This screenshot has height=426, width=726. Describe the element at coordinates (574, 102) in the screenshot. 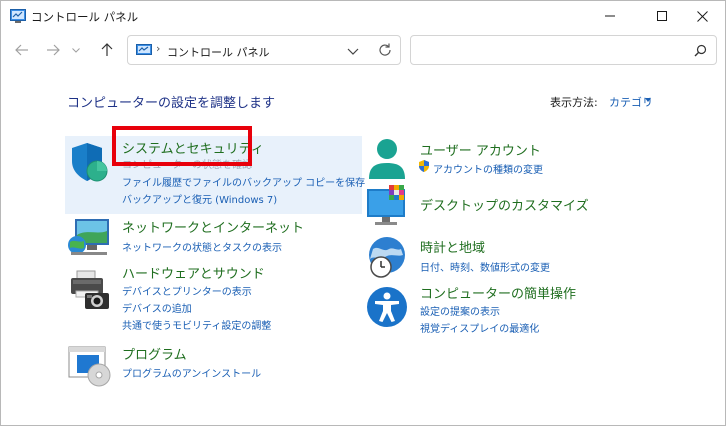

I see `view-by-label: 表示方法:` at that location.